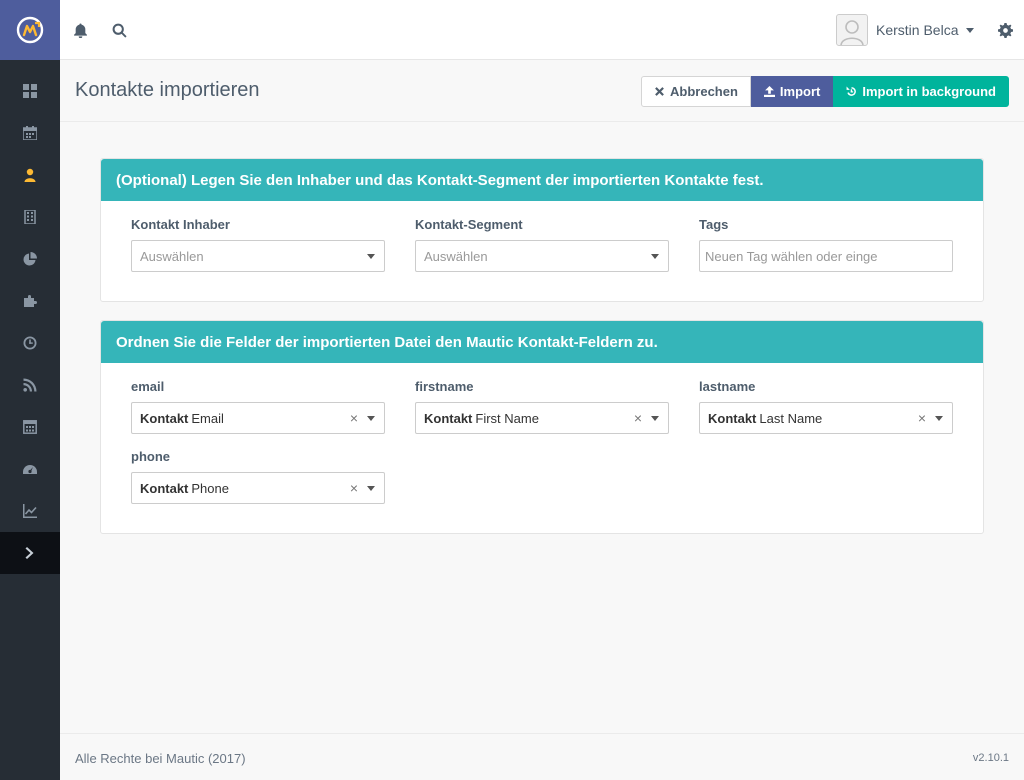 Image resolution: width=1024 pixels, height=780 pixels. I want to click on sidebar-item-channels, so click(30, 385).